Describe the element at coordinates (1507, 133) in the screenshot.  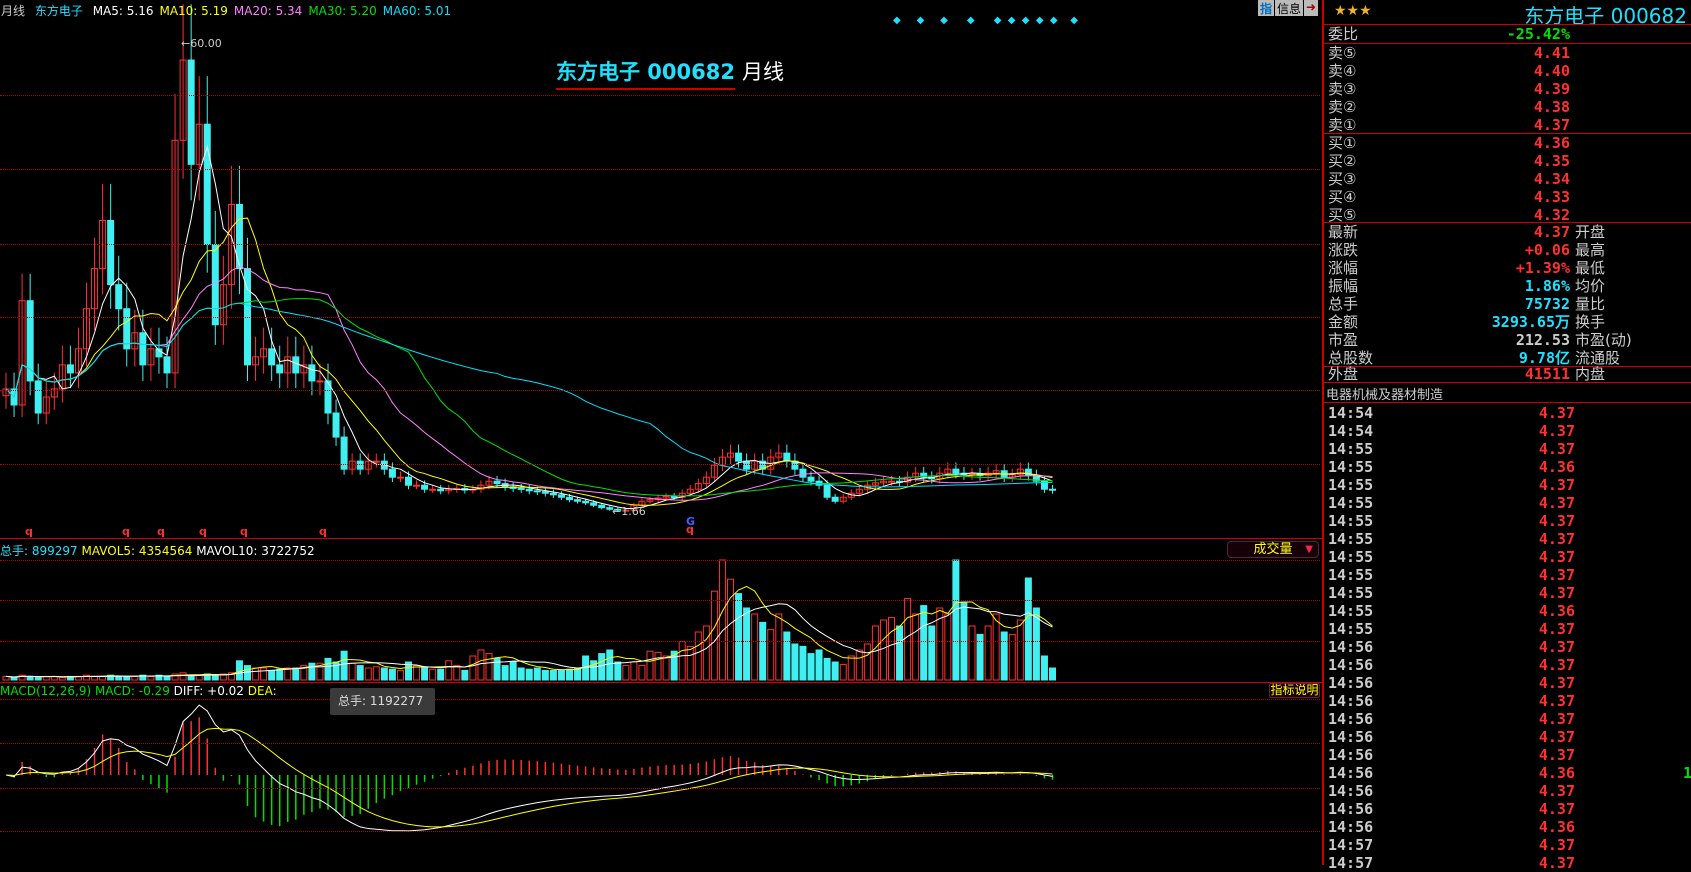
I see `divider` at that location.